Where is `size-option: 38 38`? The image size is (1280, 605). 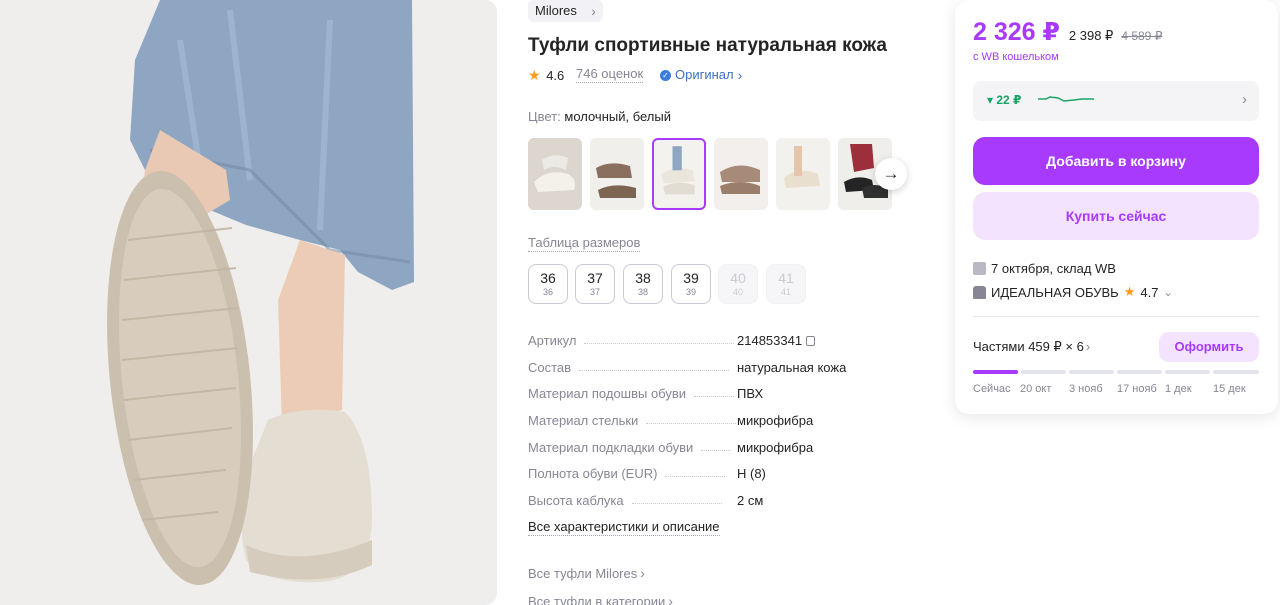
size-option: 38 38 is located at coordinates (643, 284).